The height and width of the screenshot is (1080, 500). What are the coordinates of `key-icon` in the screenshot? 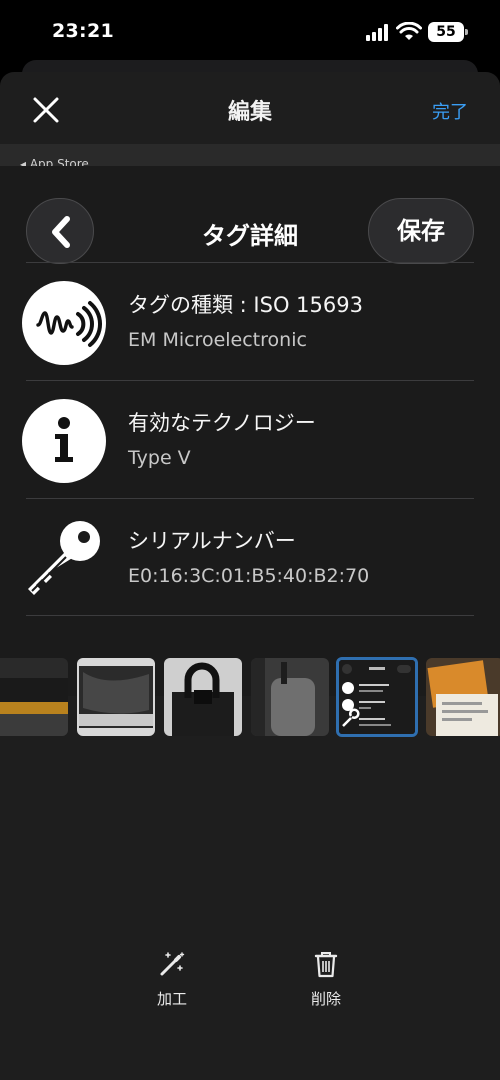 It's located at (64, 559).